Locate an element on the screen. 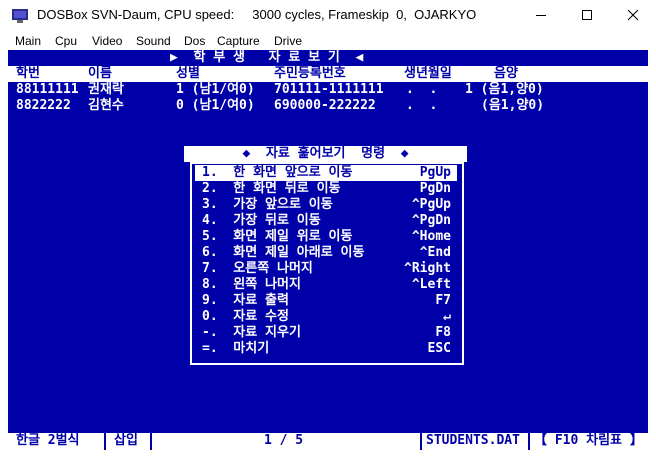  menu-item-page-back: 2. 한 화면 뒤로 이동 PgDn is located at coordinates (326, 189).